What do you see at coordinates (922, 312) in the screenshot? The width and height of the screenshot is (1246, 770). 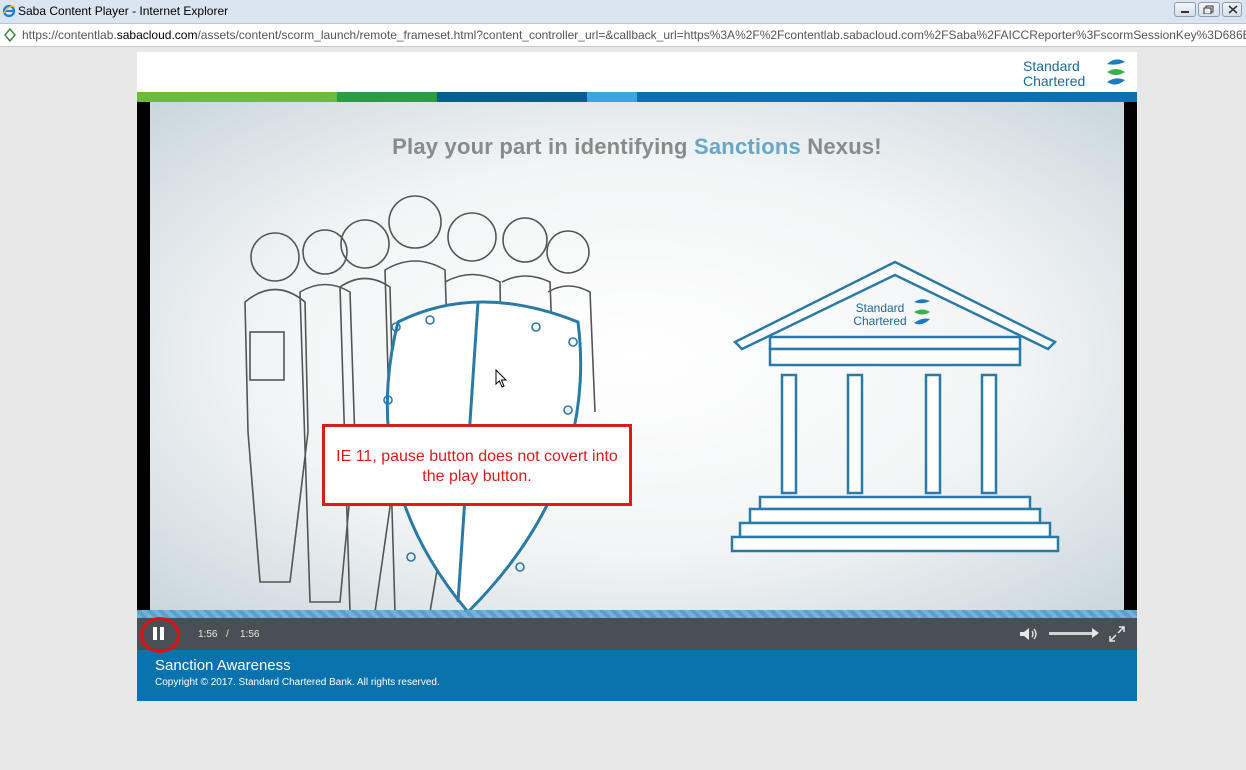 I see `bank-logo-icon` at bounding box center [922, 312].